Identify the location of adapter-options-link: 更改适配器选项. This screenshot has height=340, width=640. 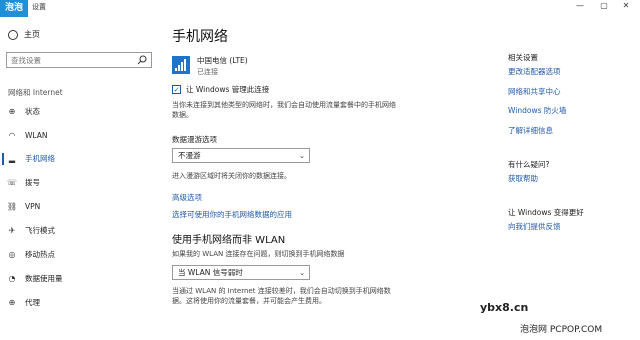
(534, 71).